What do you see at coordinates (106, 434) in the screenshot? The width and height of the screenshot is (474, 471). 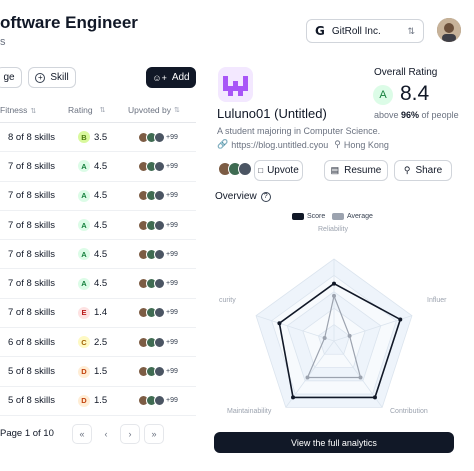 I see `prev-page-button: ‹` at bounding box center [106, 434].